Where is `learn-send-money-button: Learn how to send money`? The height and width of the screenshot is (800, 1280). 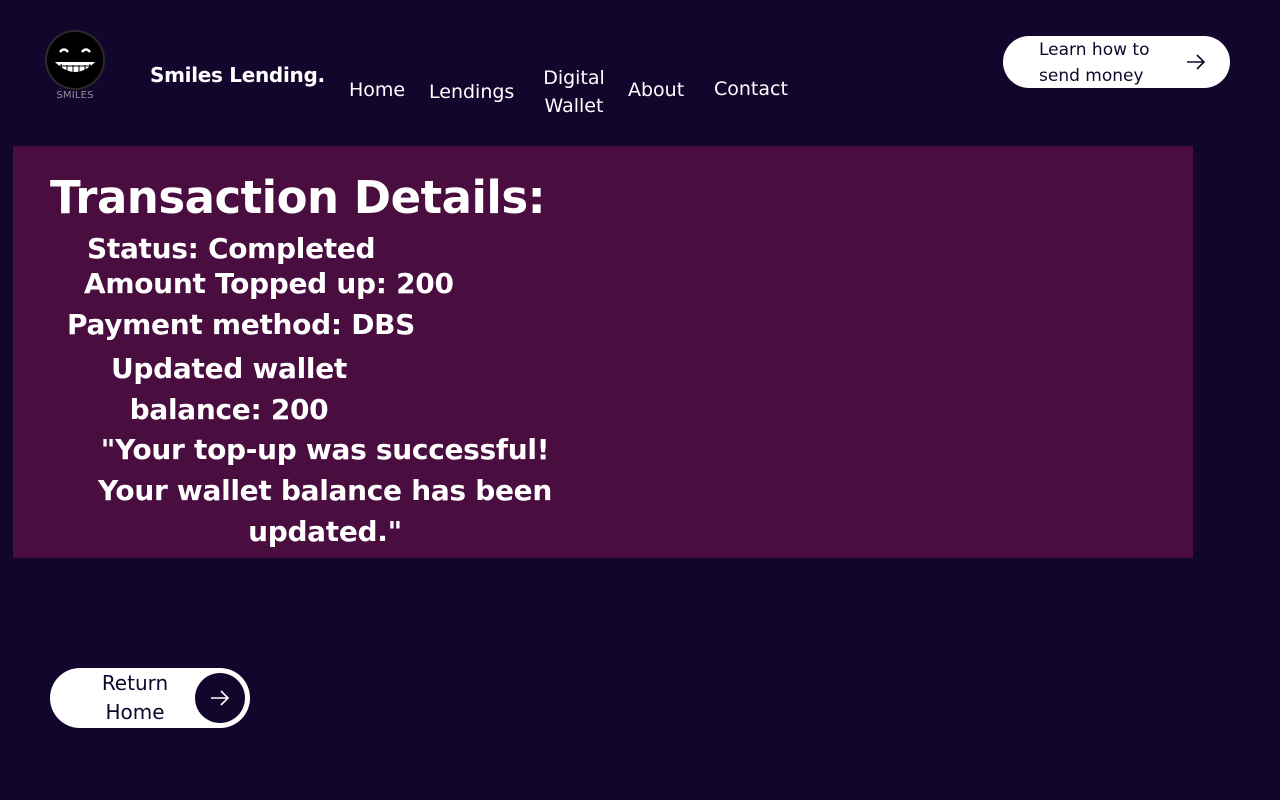
learn-send-money-button: Learn how to send money is located at coordinates (1116, 62).